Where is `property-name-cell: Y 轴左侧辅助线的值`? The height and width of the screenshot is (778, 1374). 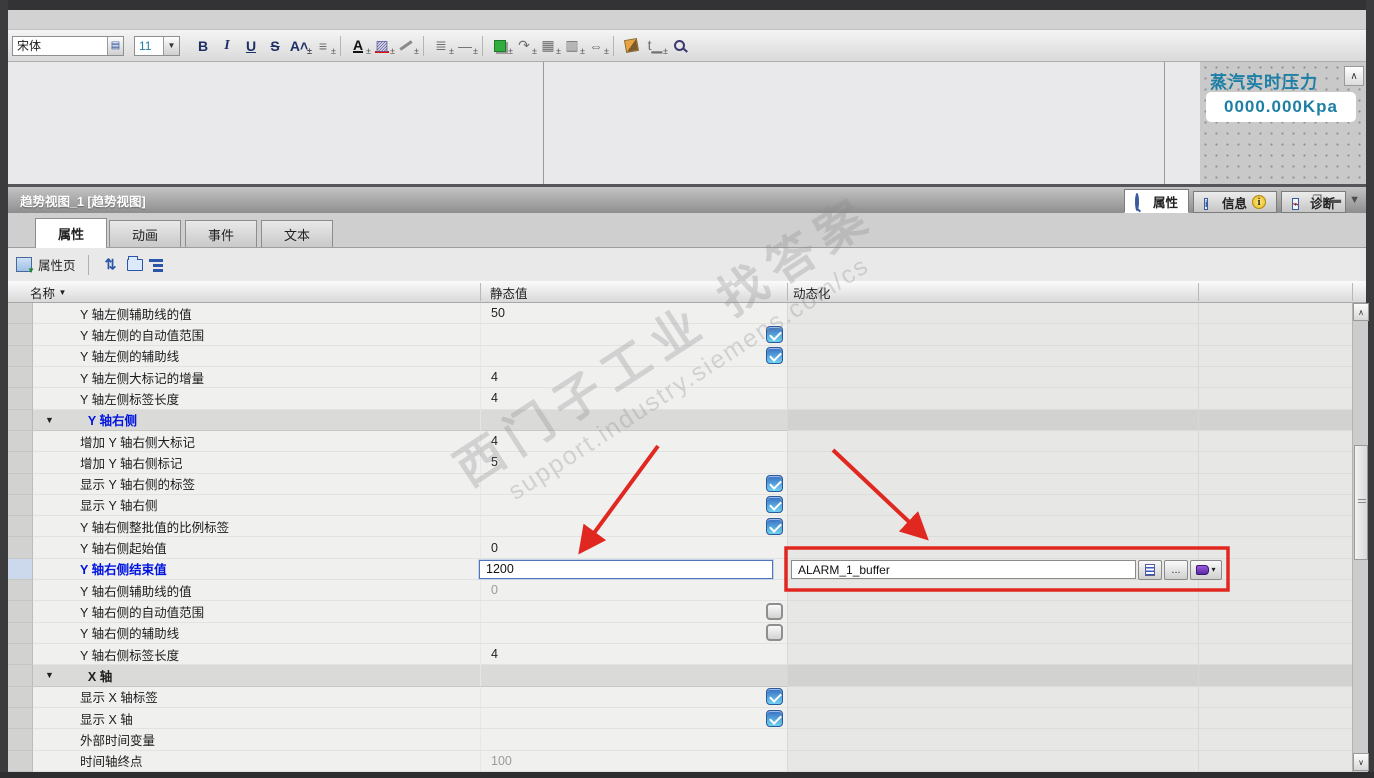 property-name-cell: Y 轴左侧辅助线的值 is located at coordinates (256, 314).